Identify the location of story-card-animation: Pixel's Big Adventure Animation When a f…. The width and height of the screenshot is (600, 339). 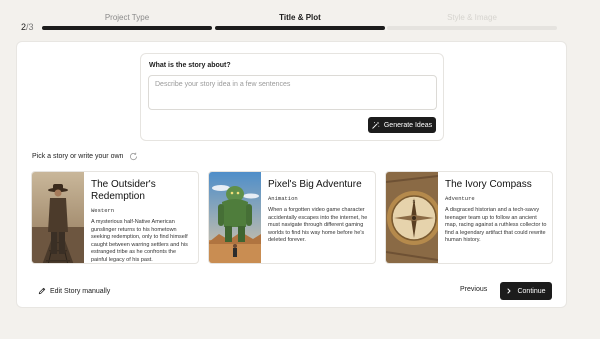
(292, 217).